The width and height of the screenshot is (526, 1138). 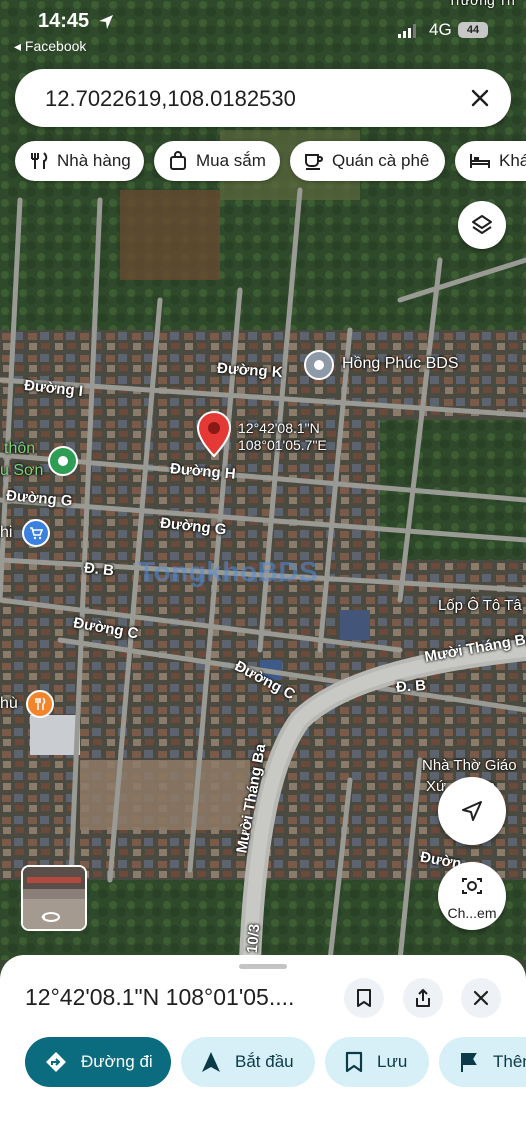 I want to click on place-label-thon: thôn, so click(x=20, y=448).